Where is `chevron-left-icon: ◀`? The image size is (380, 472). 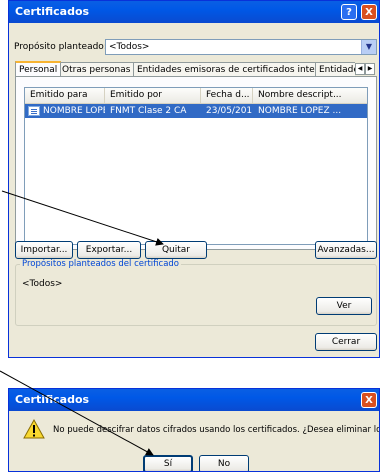
chevron-left-icon: ◀ is located at coordinates (360, 69).